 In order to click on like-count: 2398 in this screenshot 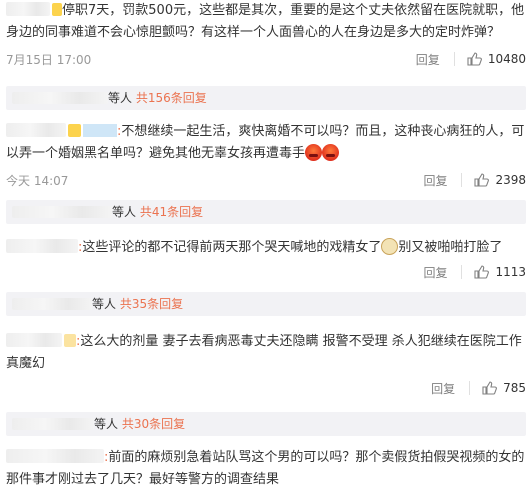, I will do `click(510, 180)`.